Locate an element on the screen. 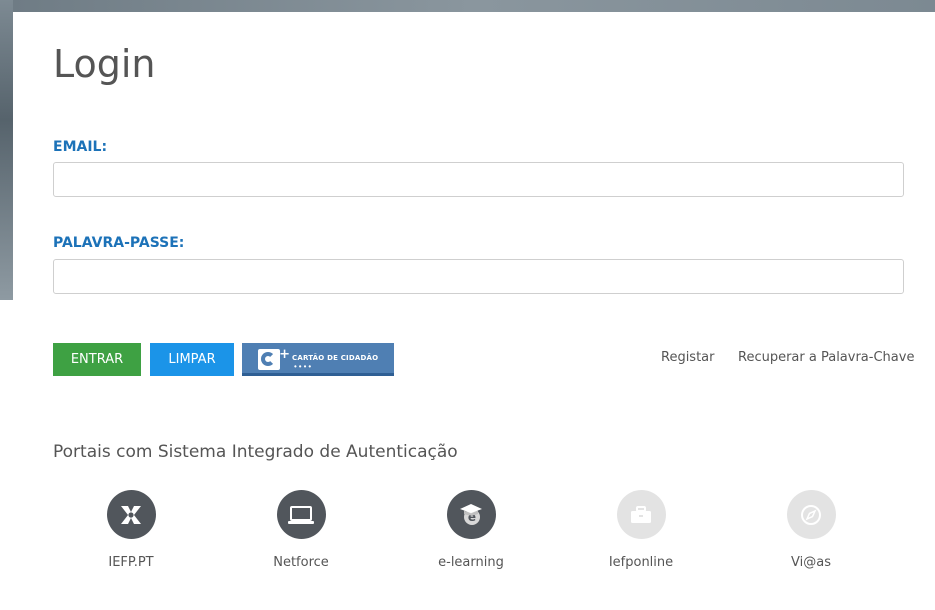 The height and width of the screenshot is (610, 935). portal-label: Vi@as is located at coordinates (811, 562).